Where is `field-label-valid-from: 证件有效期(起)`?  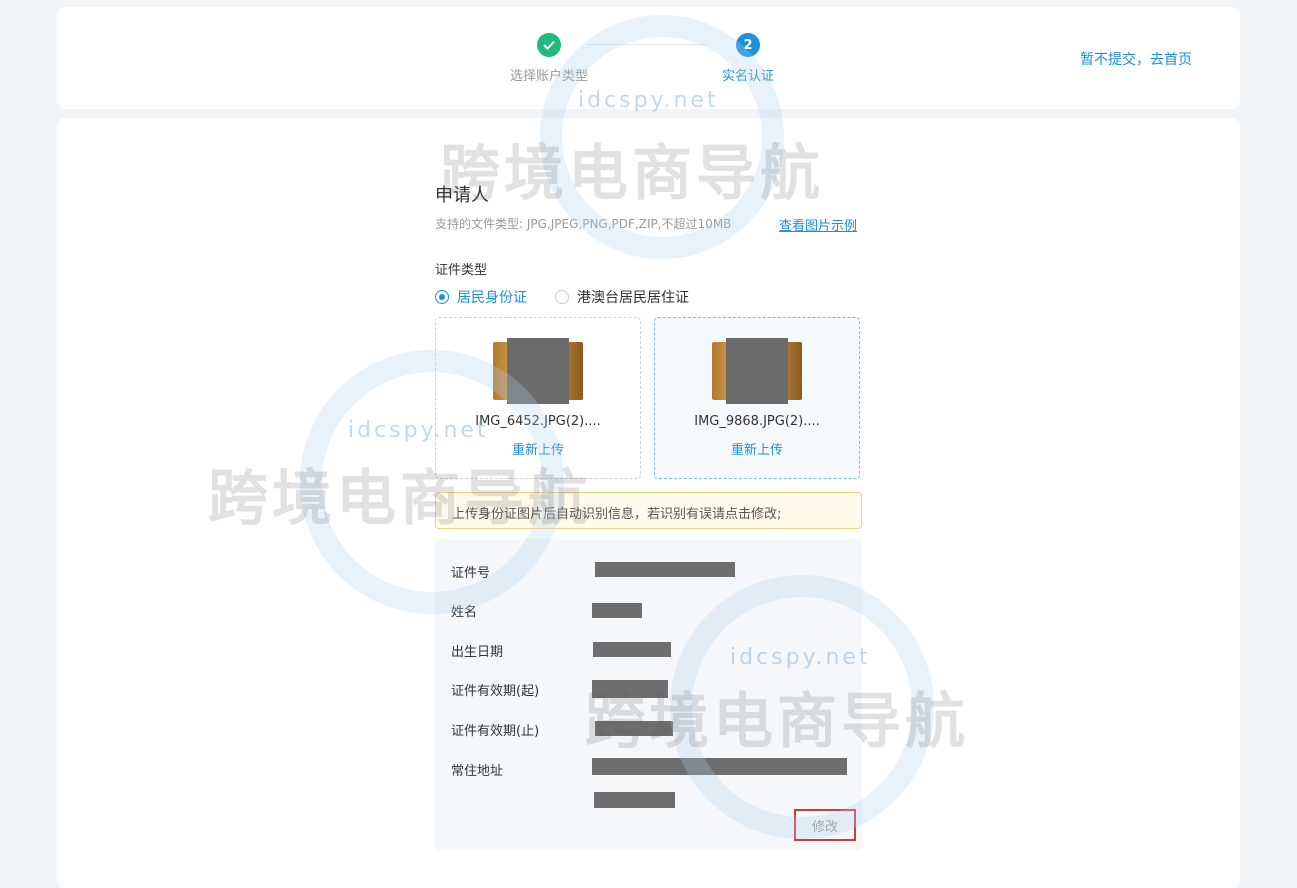
field-label-valid-from: 证件有效期(起) is located at coordinates (495, 691).